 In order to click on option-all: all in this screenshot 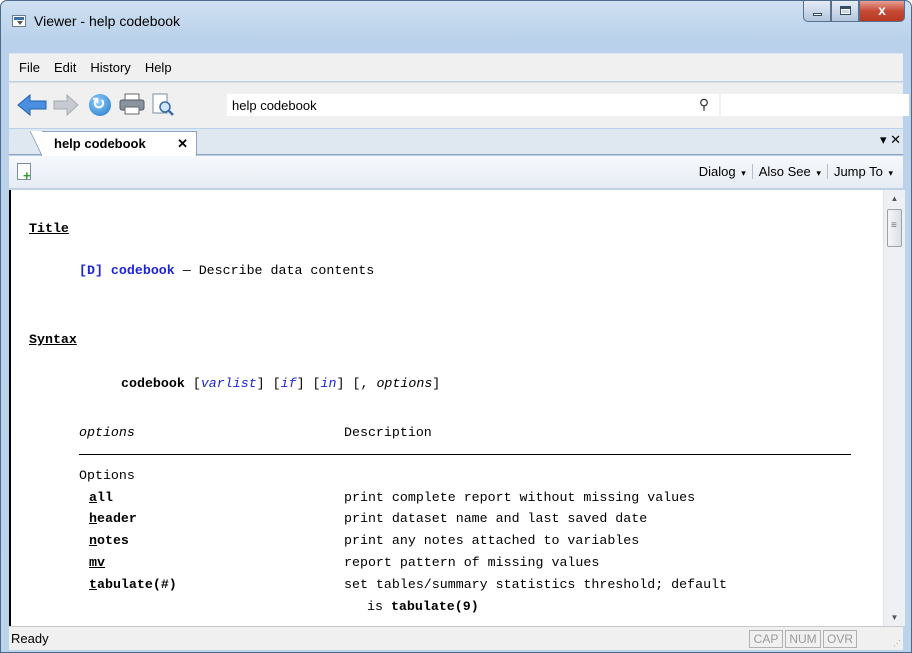, I will do `click(101, 497)`.